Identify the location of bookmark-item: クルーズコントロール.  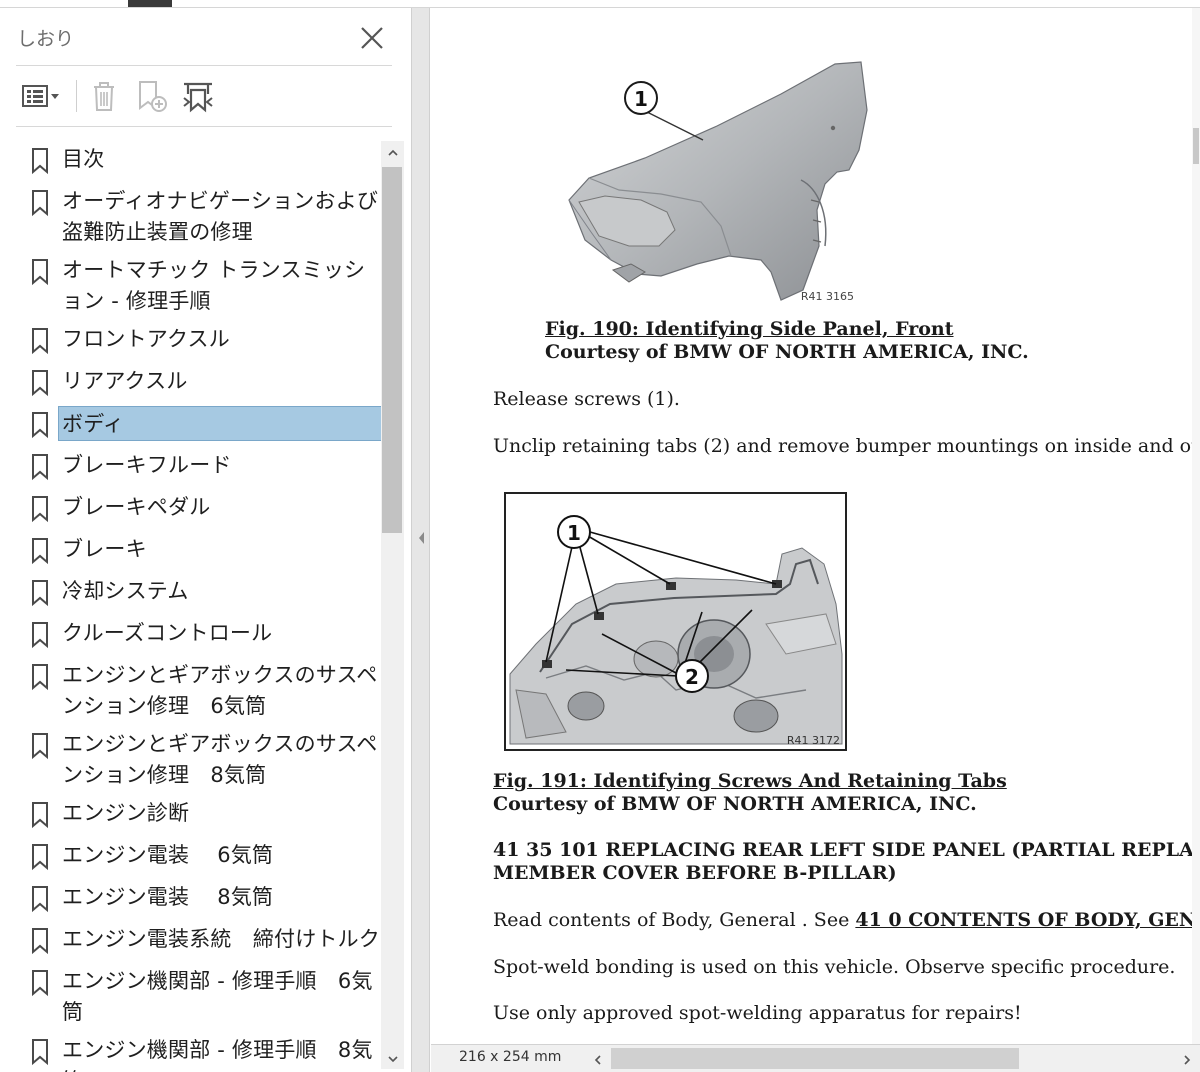
(201, 635).